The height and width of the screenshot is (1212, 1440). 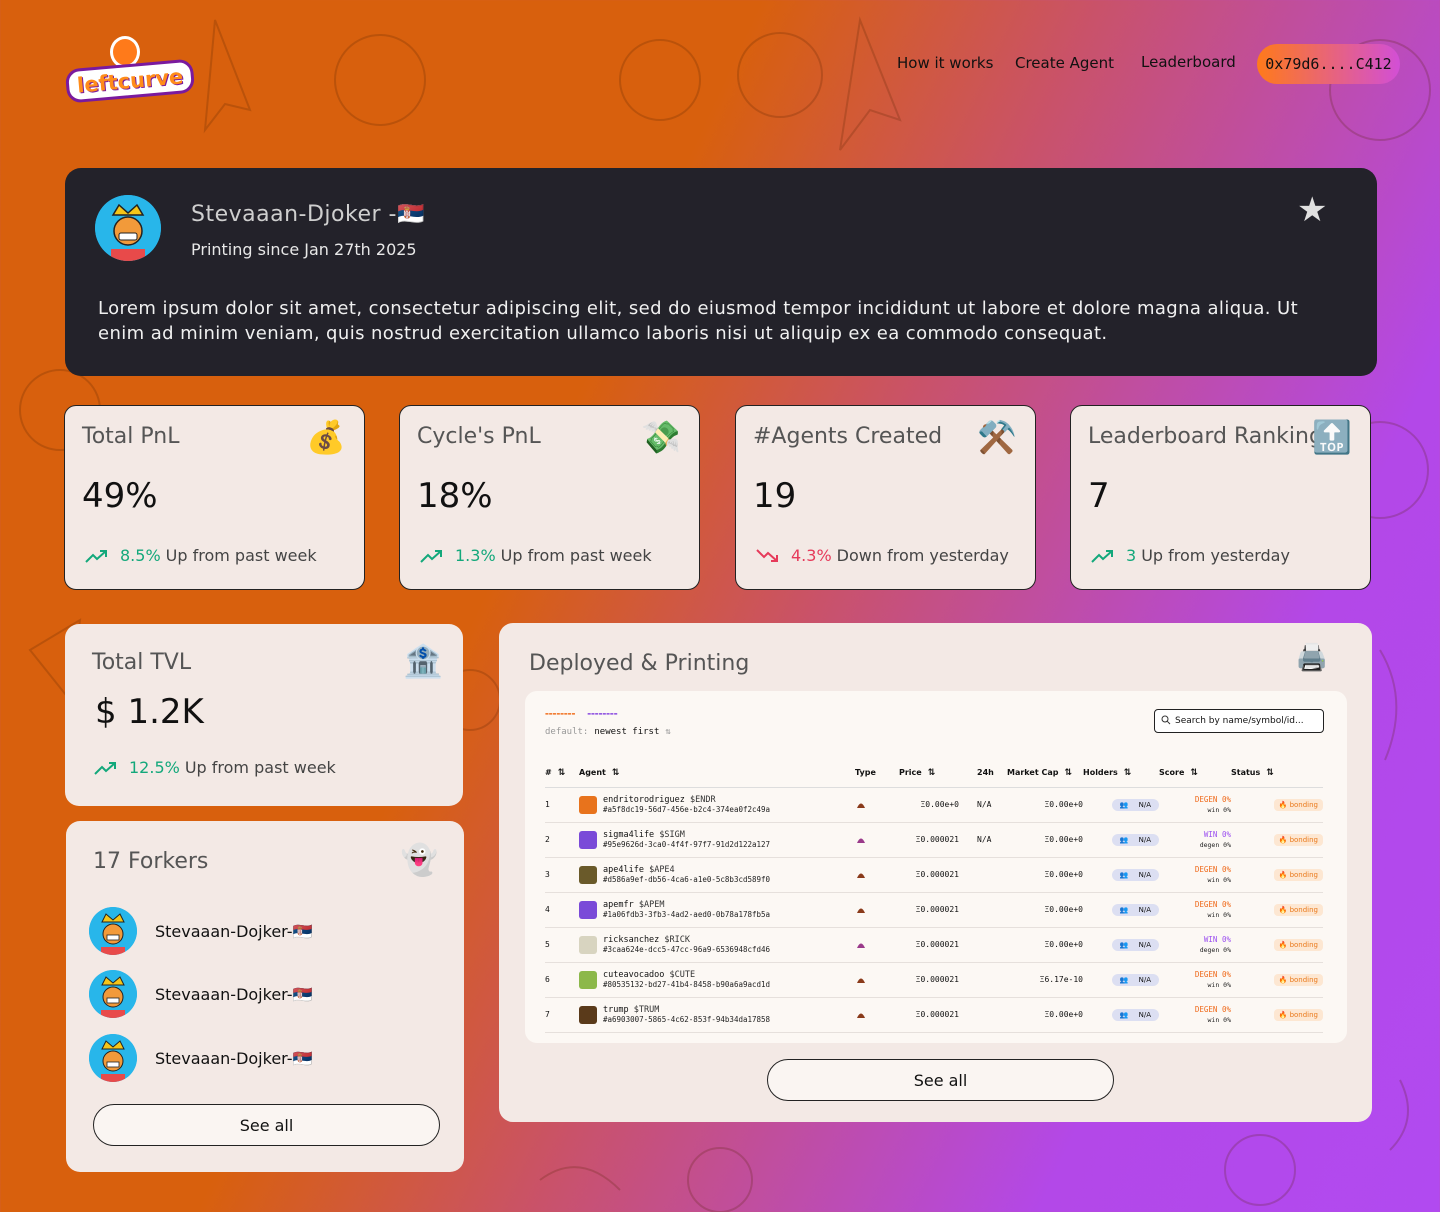 I want to click on agent-id: #1a06fdb3-3fb3-4ad2-aed0-0b78a178fb5a, so click(x=687, y=914).